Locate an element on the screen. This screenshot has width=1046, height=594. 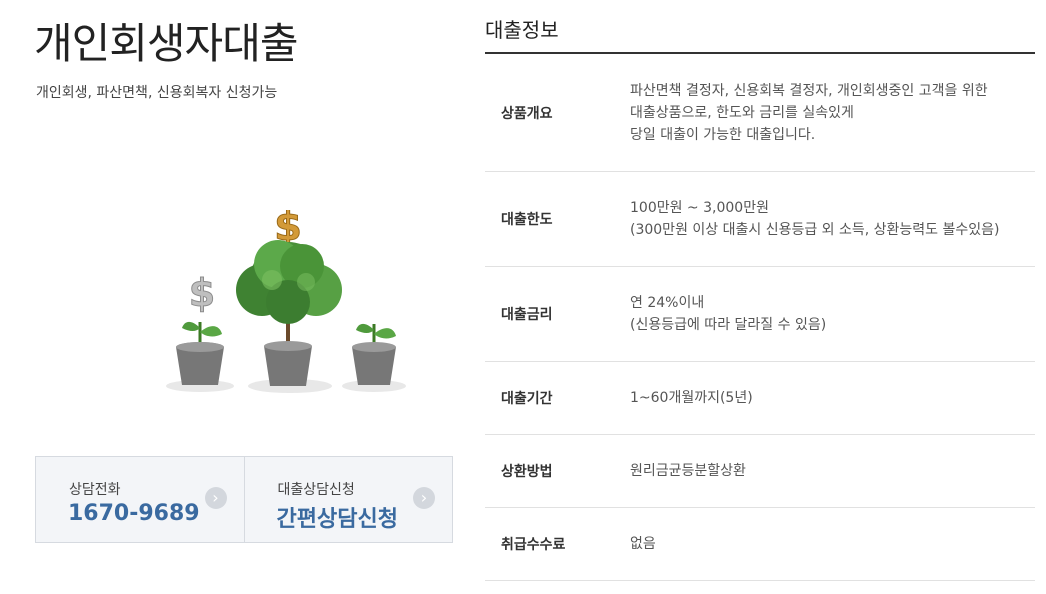
info-line: 1~60개월까지(5년) is located at coordinates (691, 398).